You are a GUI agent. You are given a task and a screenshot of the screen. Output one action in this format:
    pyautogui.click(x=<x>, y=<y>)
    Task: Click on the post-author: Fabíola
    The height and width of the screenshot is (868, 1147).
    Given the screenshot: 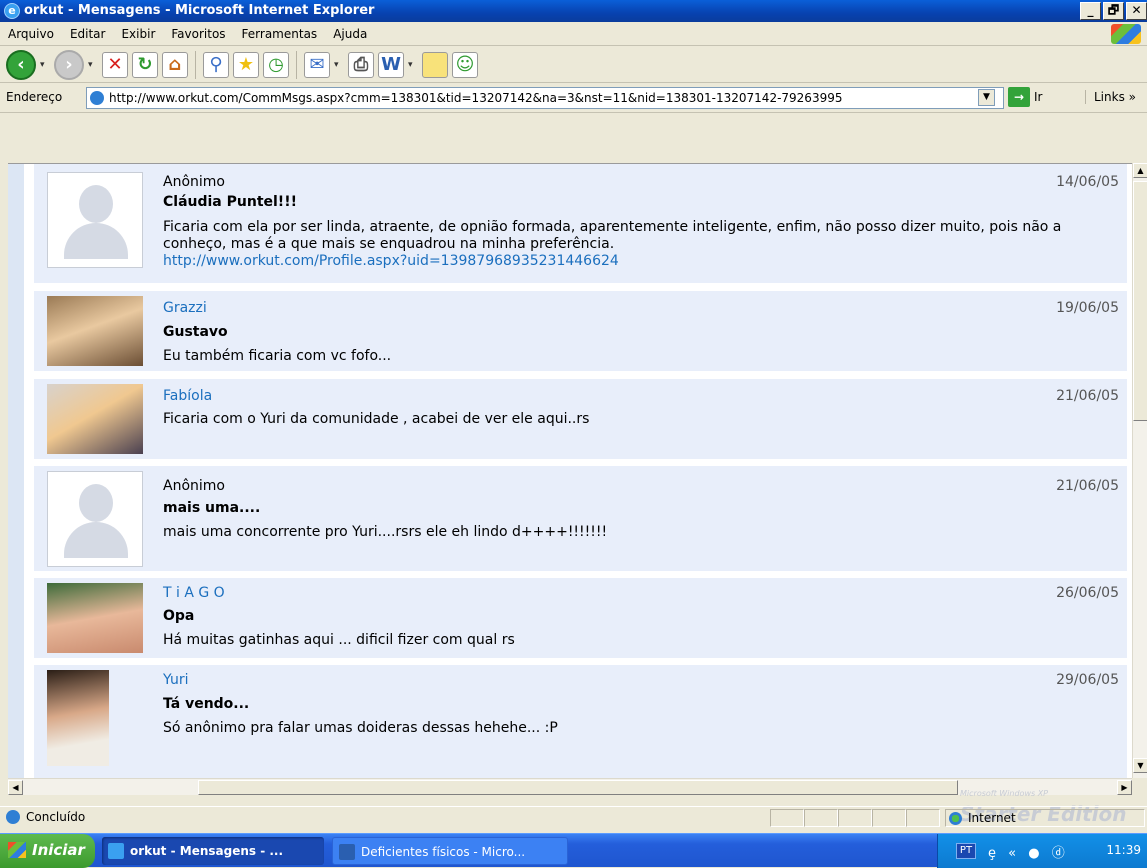 What is the action you would take?
    pyautogui.click(x=187, y=396)
    